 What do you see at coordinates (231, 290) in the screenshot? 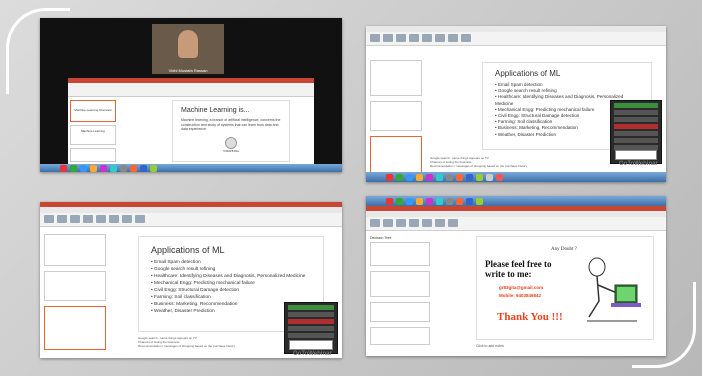
I see `list-item: Civil Engg: Structural Damage detection` at bounding box center [231, 290].